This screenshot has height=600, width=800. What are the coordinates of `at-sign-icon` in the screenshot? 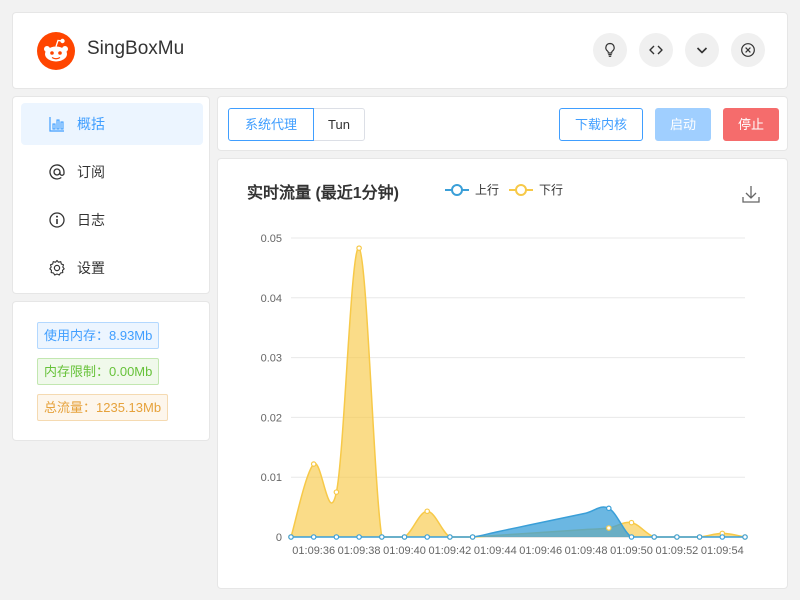 It's located at (57, 172).